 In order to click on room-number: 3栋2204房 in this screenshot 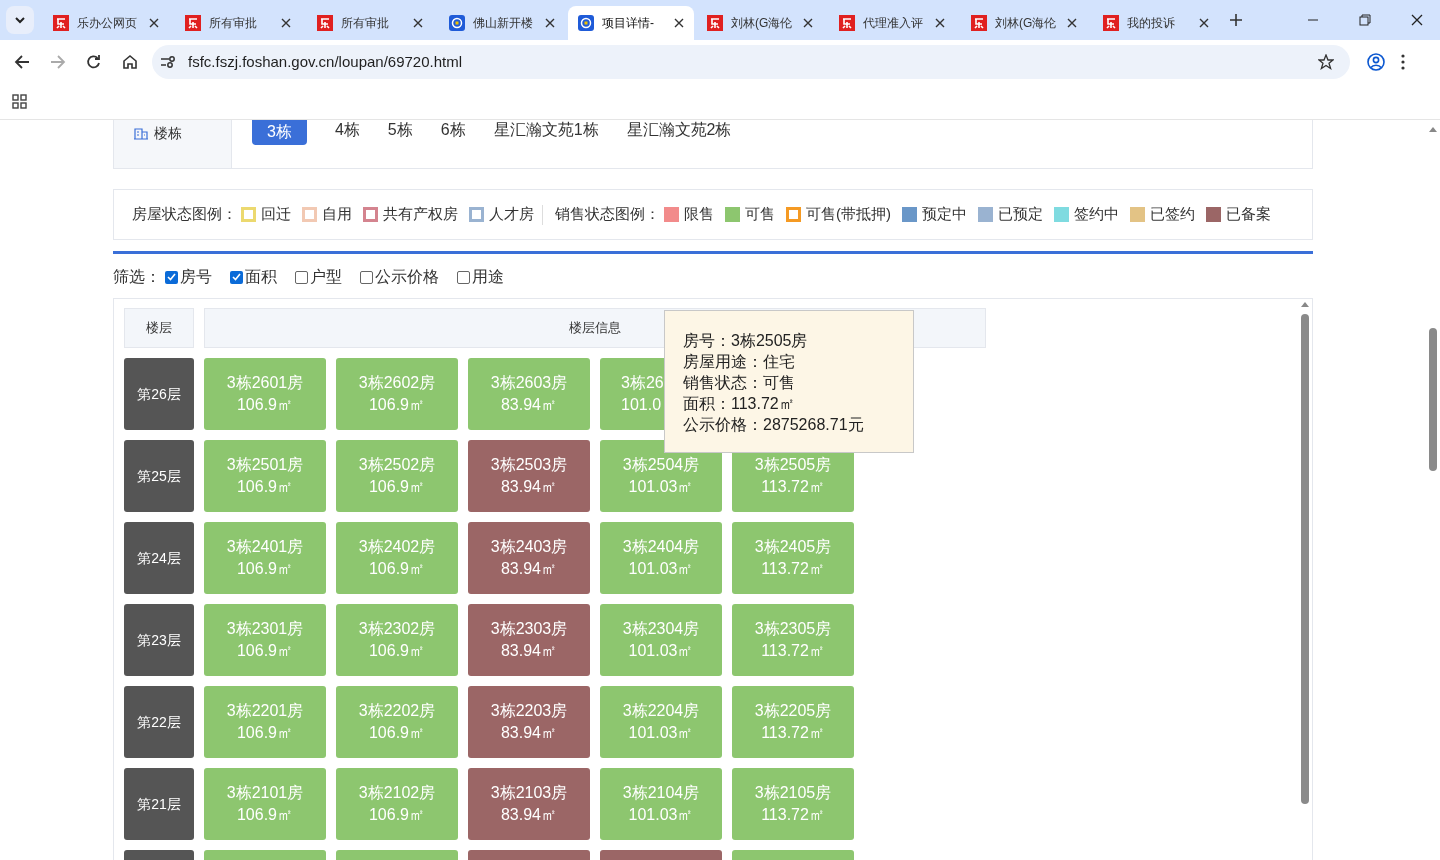, I will do `click(661, 711)`.